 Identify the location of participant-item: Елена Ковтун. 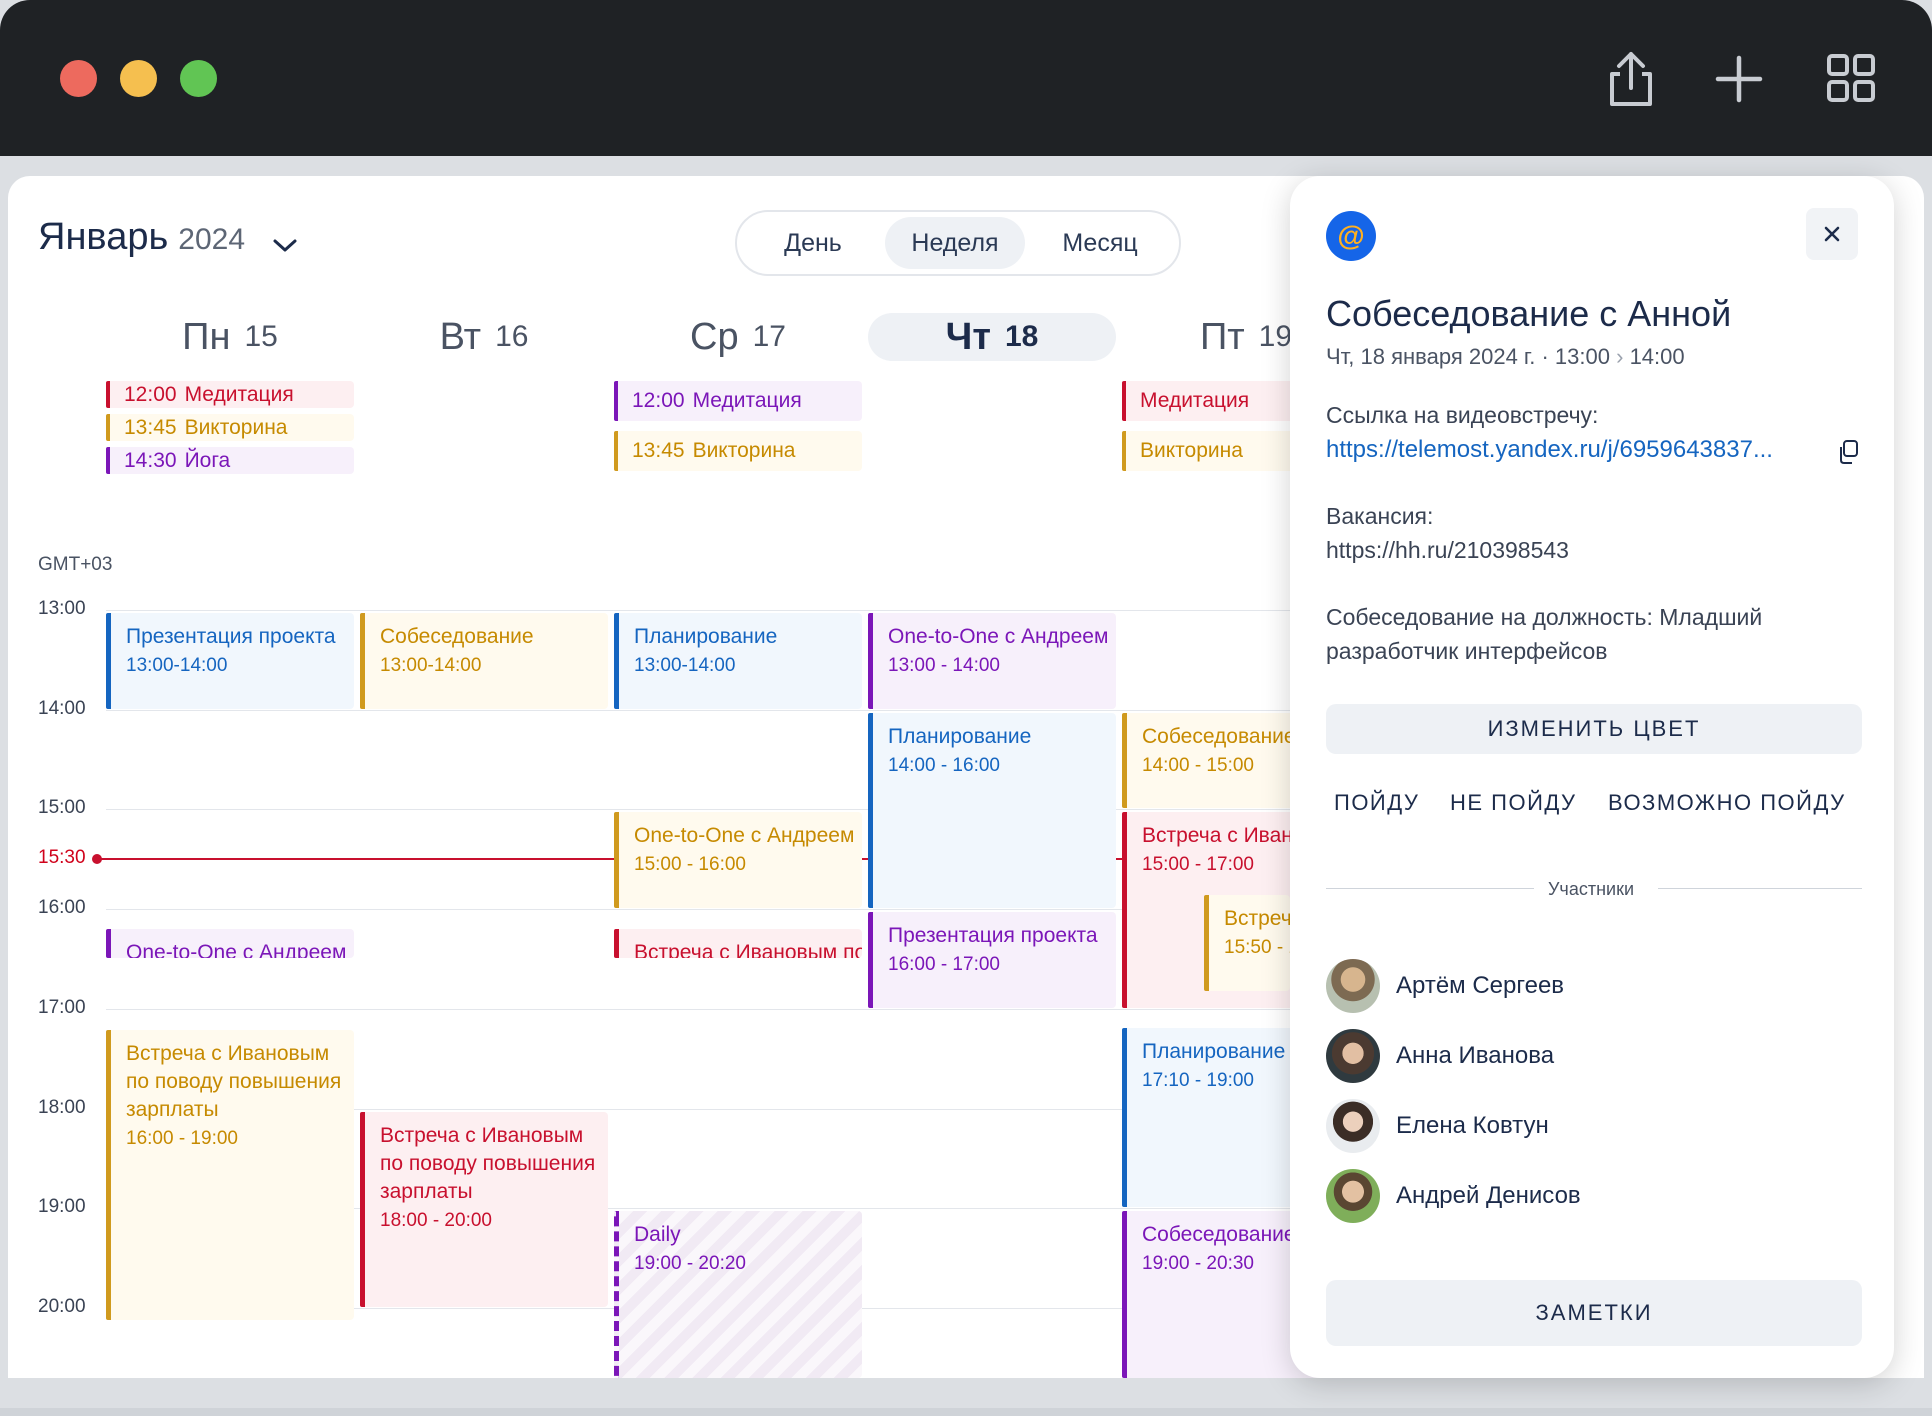
(1437, 1126).